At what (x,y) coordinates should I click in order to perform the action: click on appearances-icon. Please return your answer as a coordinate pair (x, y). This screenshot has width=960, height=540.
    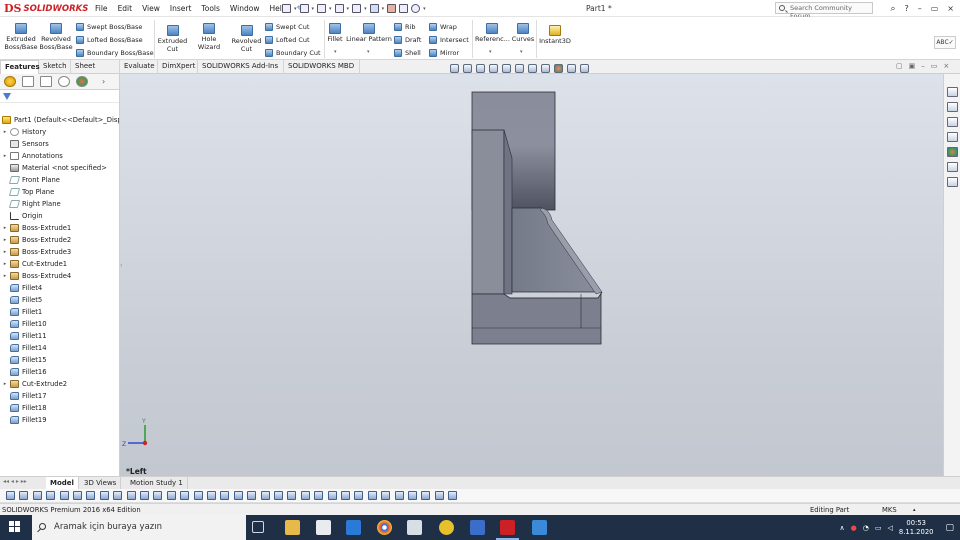
    Looking at the image, I should click on (952, 152).